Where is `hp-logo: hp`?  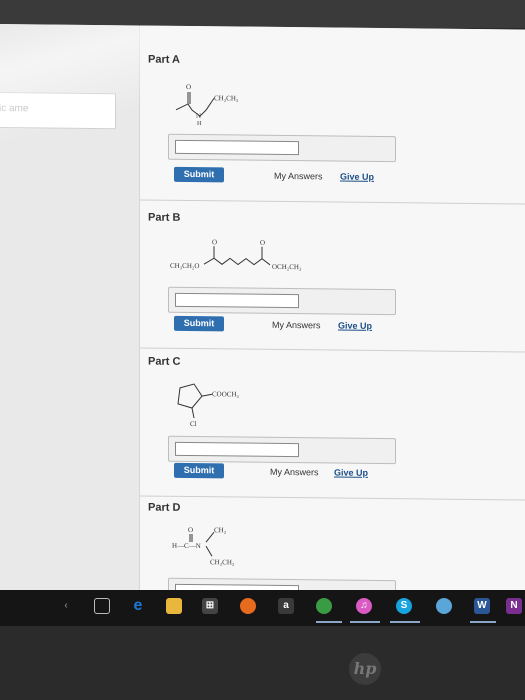
hp-logo: hp is located at coordinates (365, 669).